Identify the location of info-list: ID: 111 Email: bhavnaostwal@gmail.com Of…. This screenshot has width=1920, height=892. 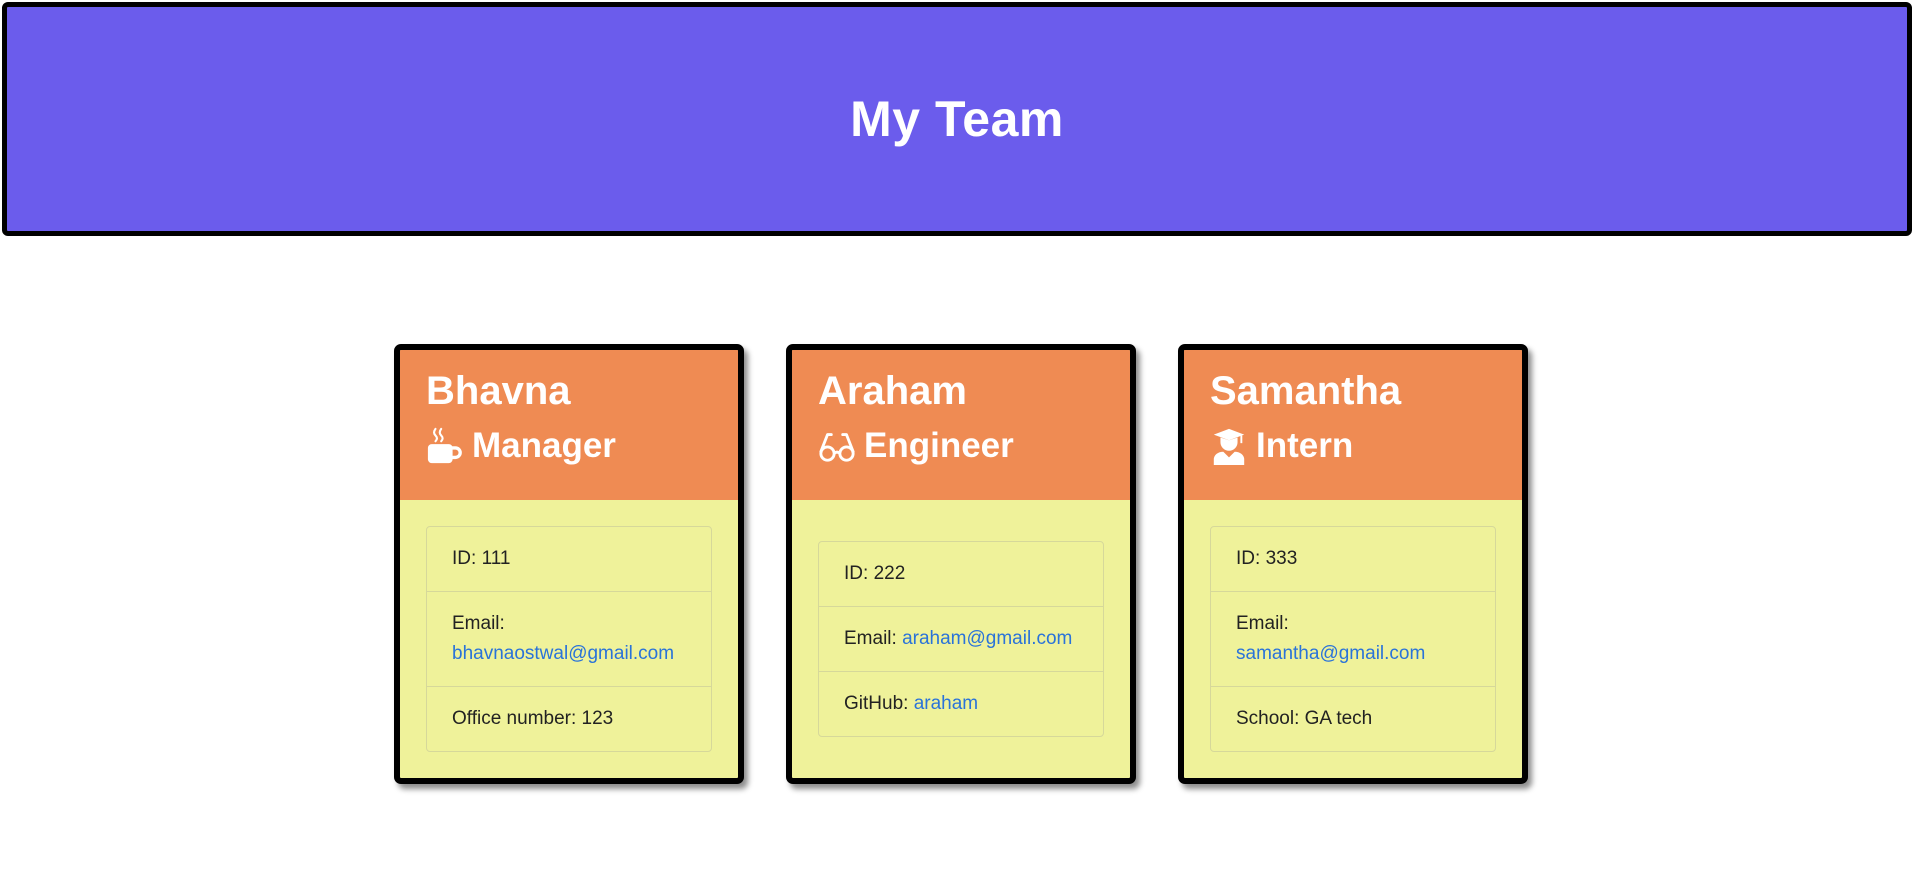
(569, 639).